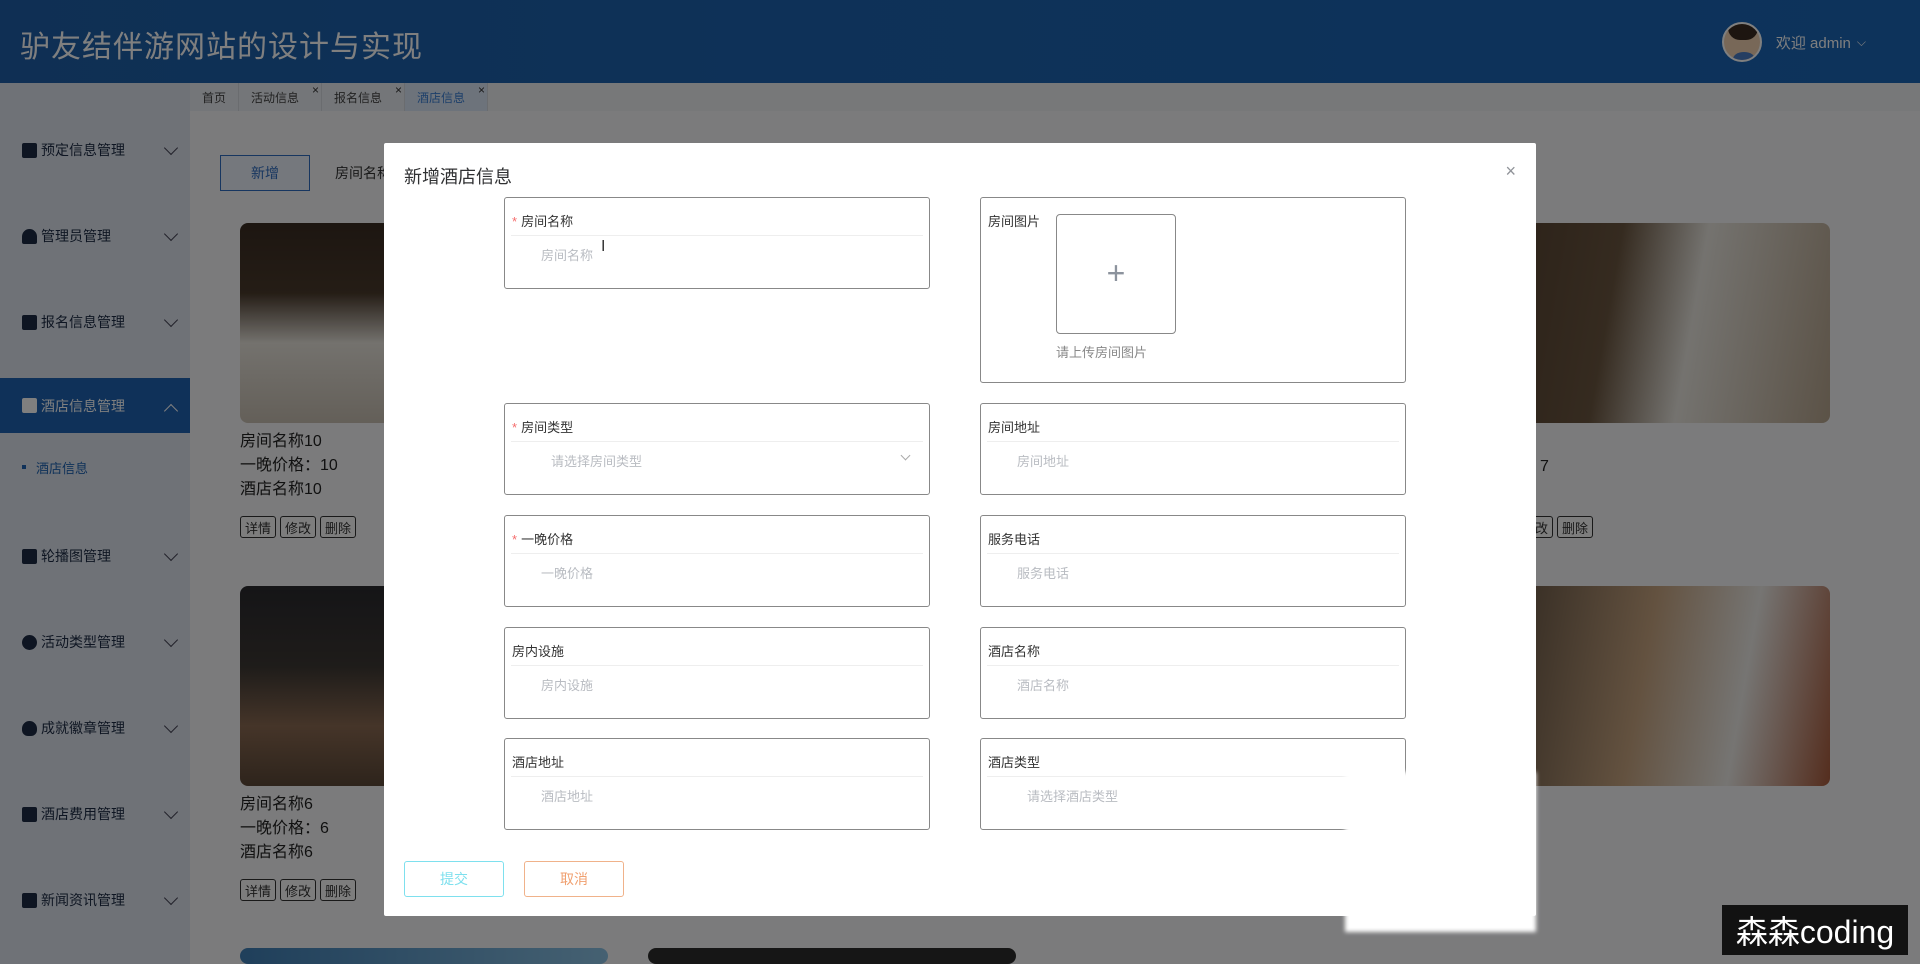 The width and height of the screenshot is (1920, 964). Describe the element at coordinates (574, 879) in the screenshot. I see `cancel-button: 取消` at that location.